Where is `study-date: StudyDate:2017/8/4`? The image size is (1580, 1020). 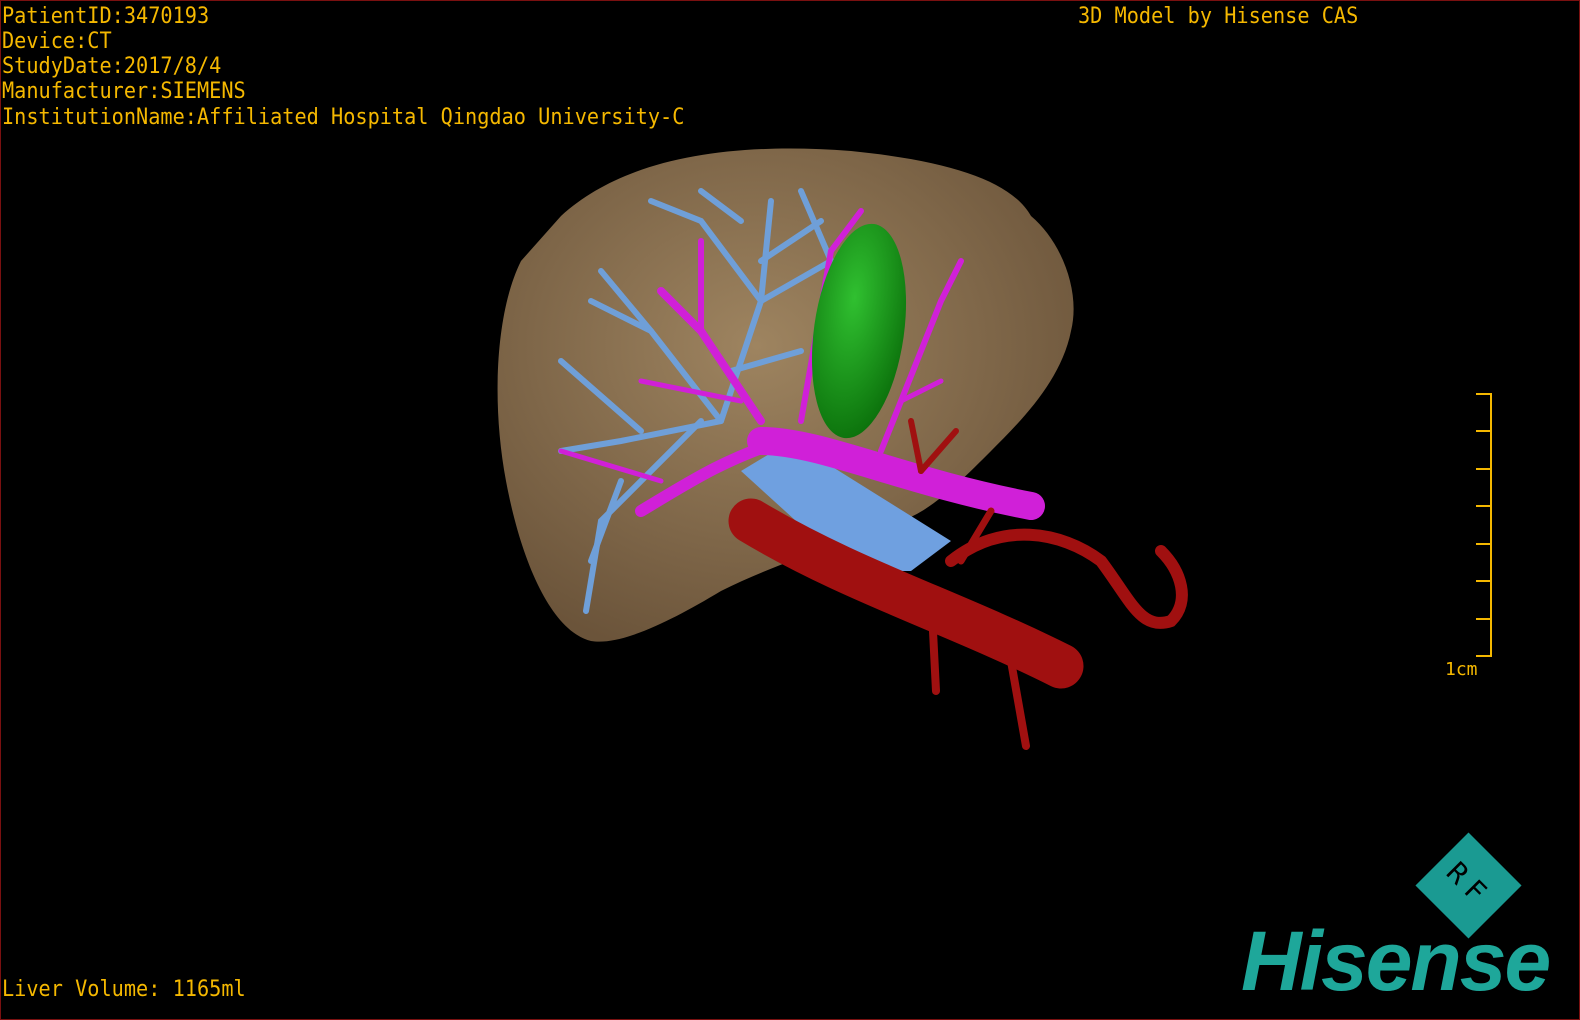
study-date: StudyDate:2017/8/4 is located at coordinates (112, 66).